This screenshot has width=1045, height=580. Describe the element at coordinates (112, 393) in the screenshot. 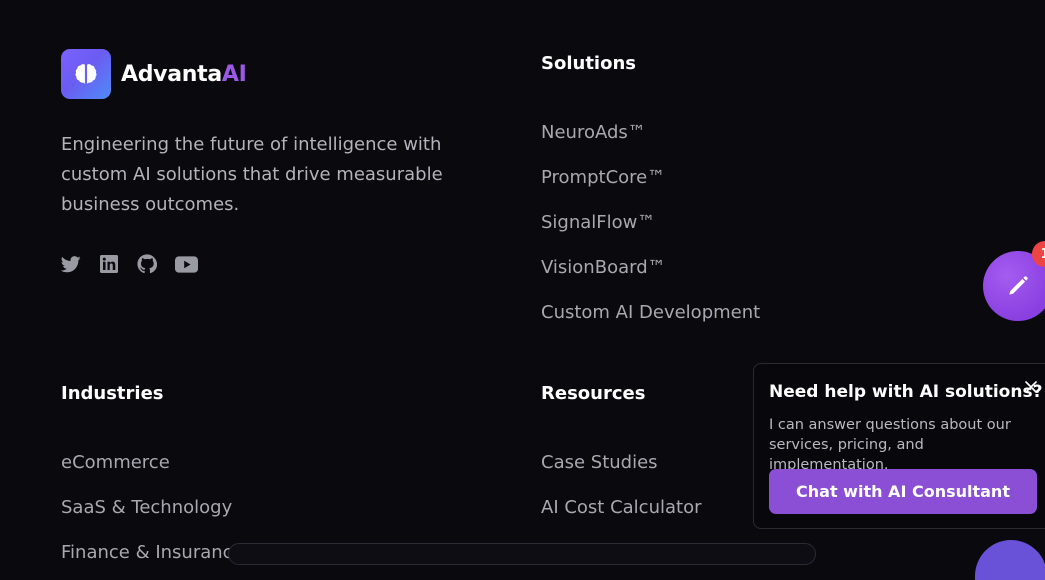

I see `industries-heading: Industries` at that location.